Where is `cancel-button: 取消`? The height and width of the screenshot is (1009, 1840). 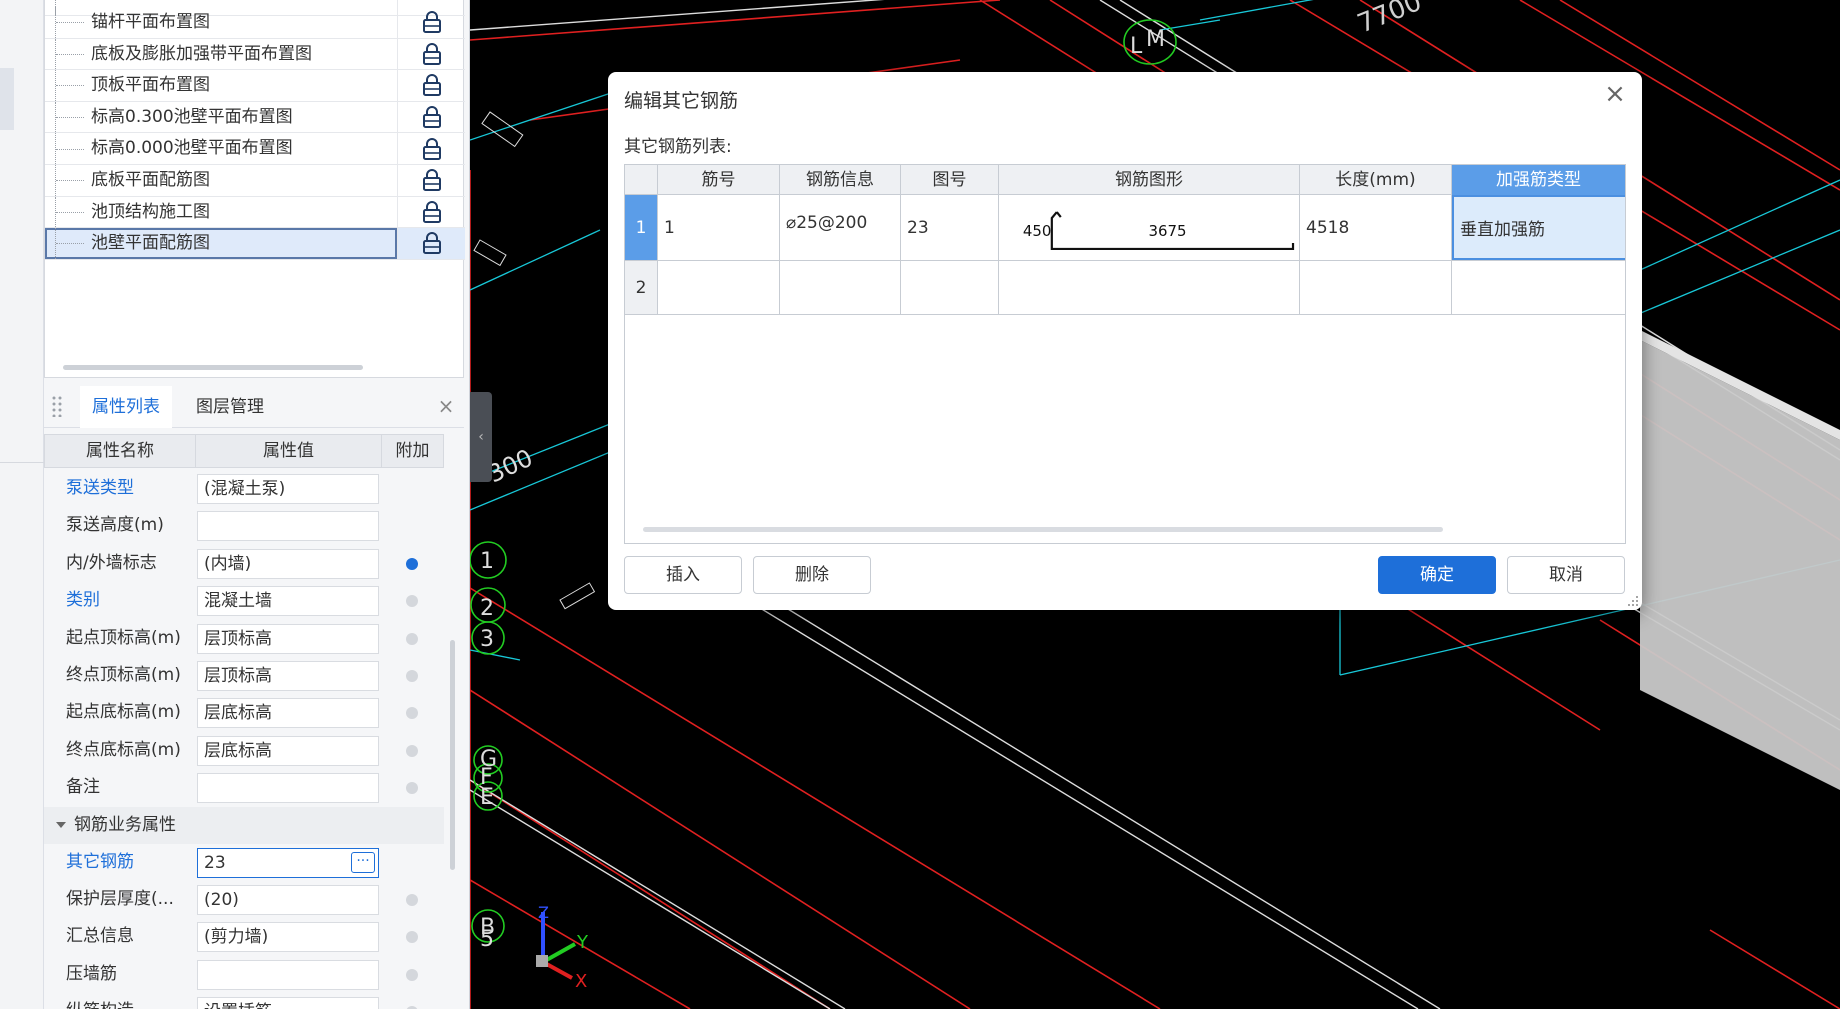
cancel-button: 取消 is located at coordinates (1566, 575).